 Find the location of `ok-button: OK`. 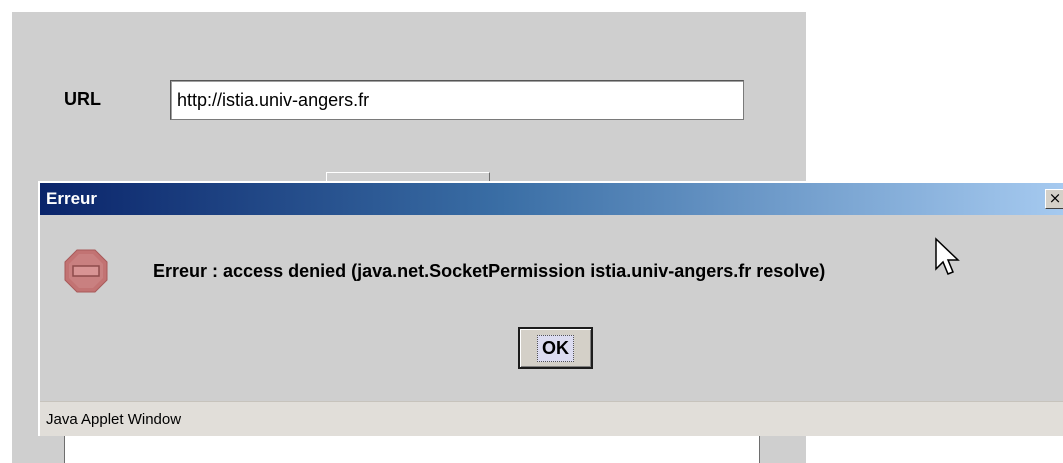

ok-button: OK is located at coordinates (555, 348).